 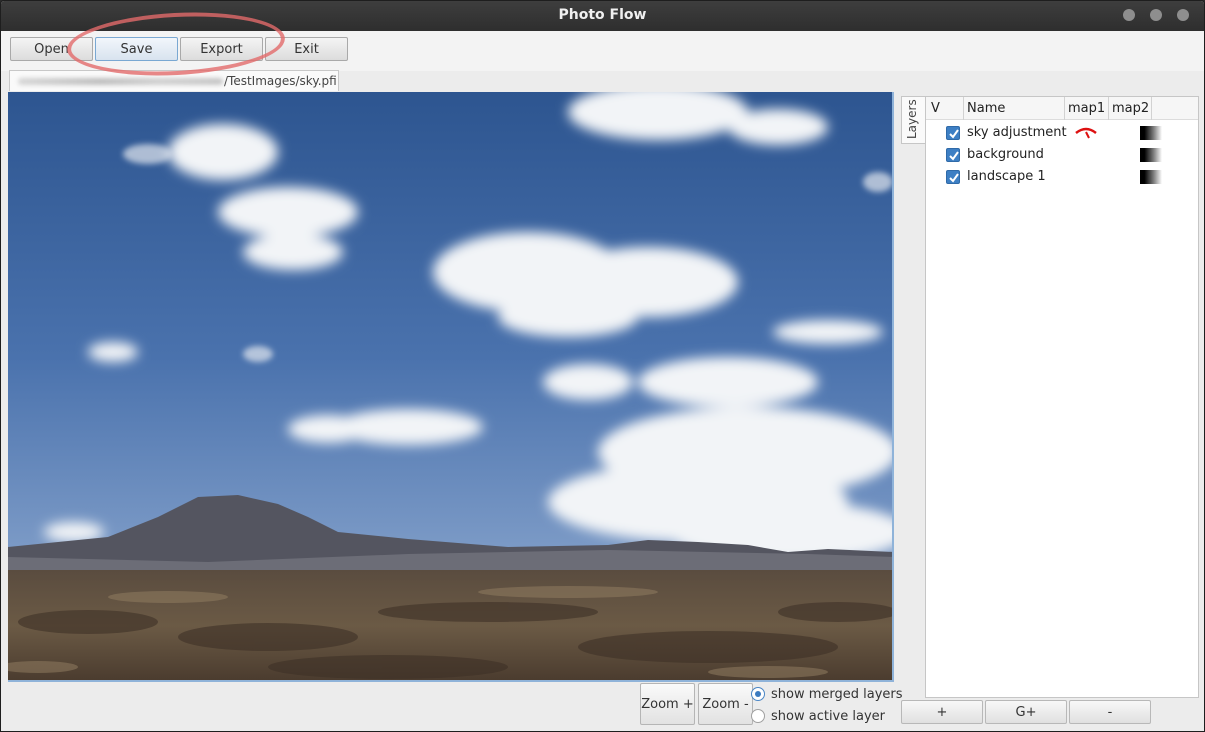 I want to click on export-button: Export, so click(x=221, y=49).